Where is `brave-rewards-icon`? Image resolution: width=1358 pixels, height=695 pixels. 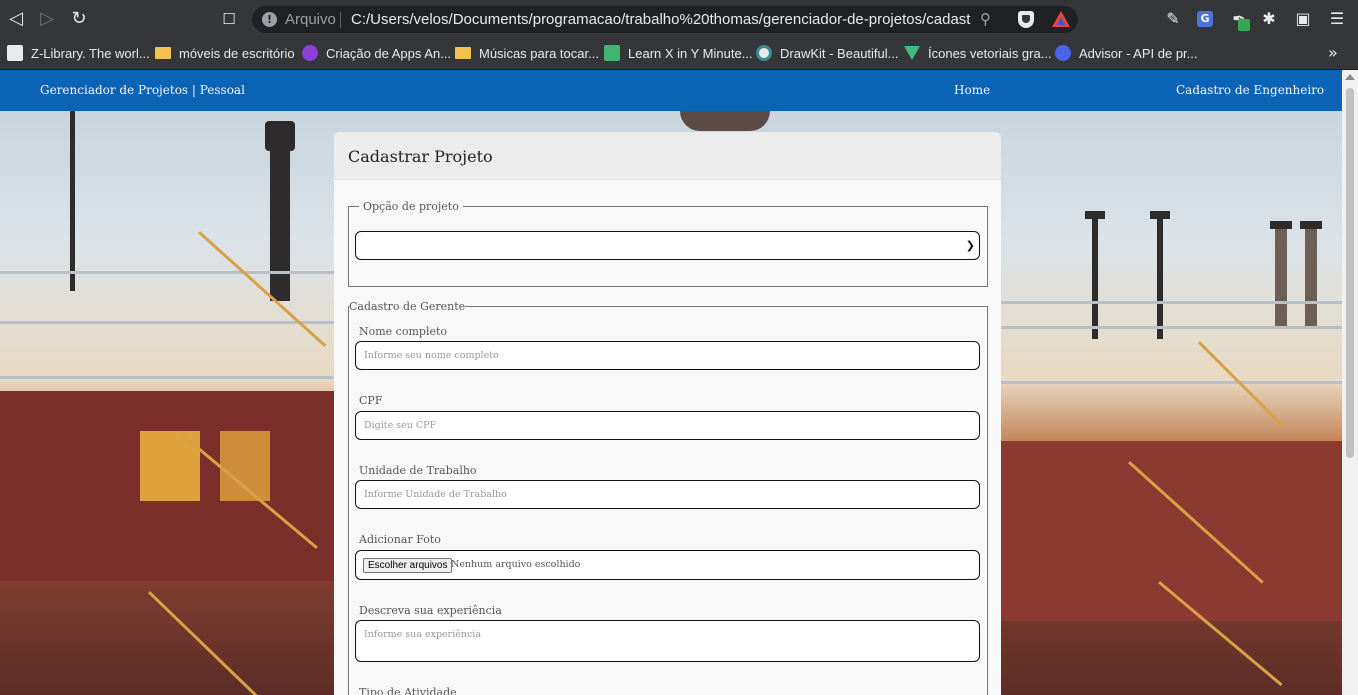 brave-rewards-icon is located at coordinates (1061, 19).